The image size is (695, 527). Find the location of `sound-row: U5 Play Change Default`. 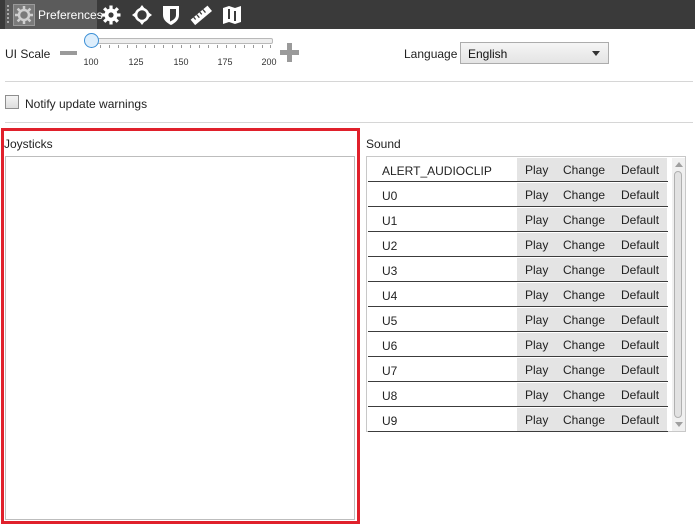

sound-row: U5 Play Change Default is located at coordinates (518, 320).